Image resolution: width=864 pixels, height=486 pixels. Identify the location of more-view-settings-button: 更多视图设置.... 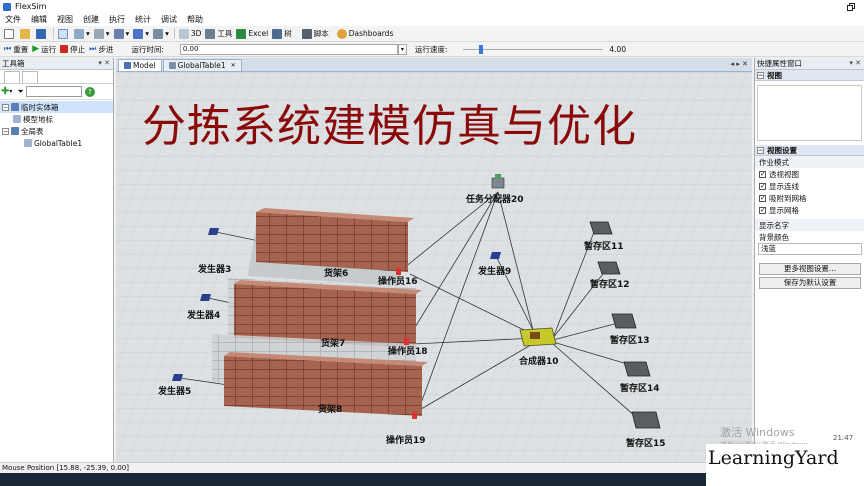
(810, 269).